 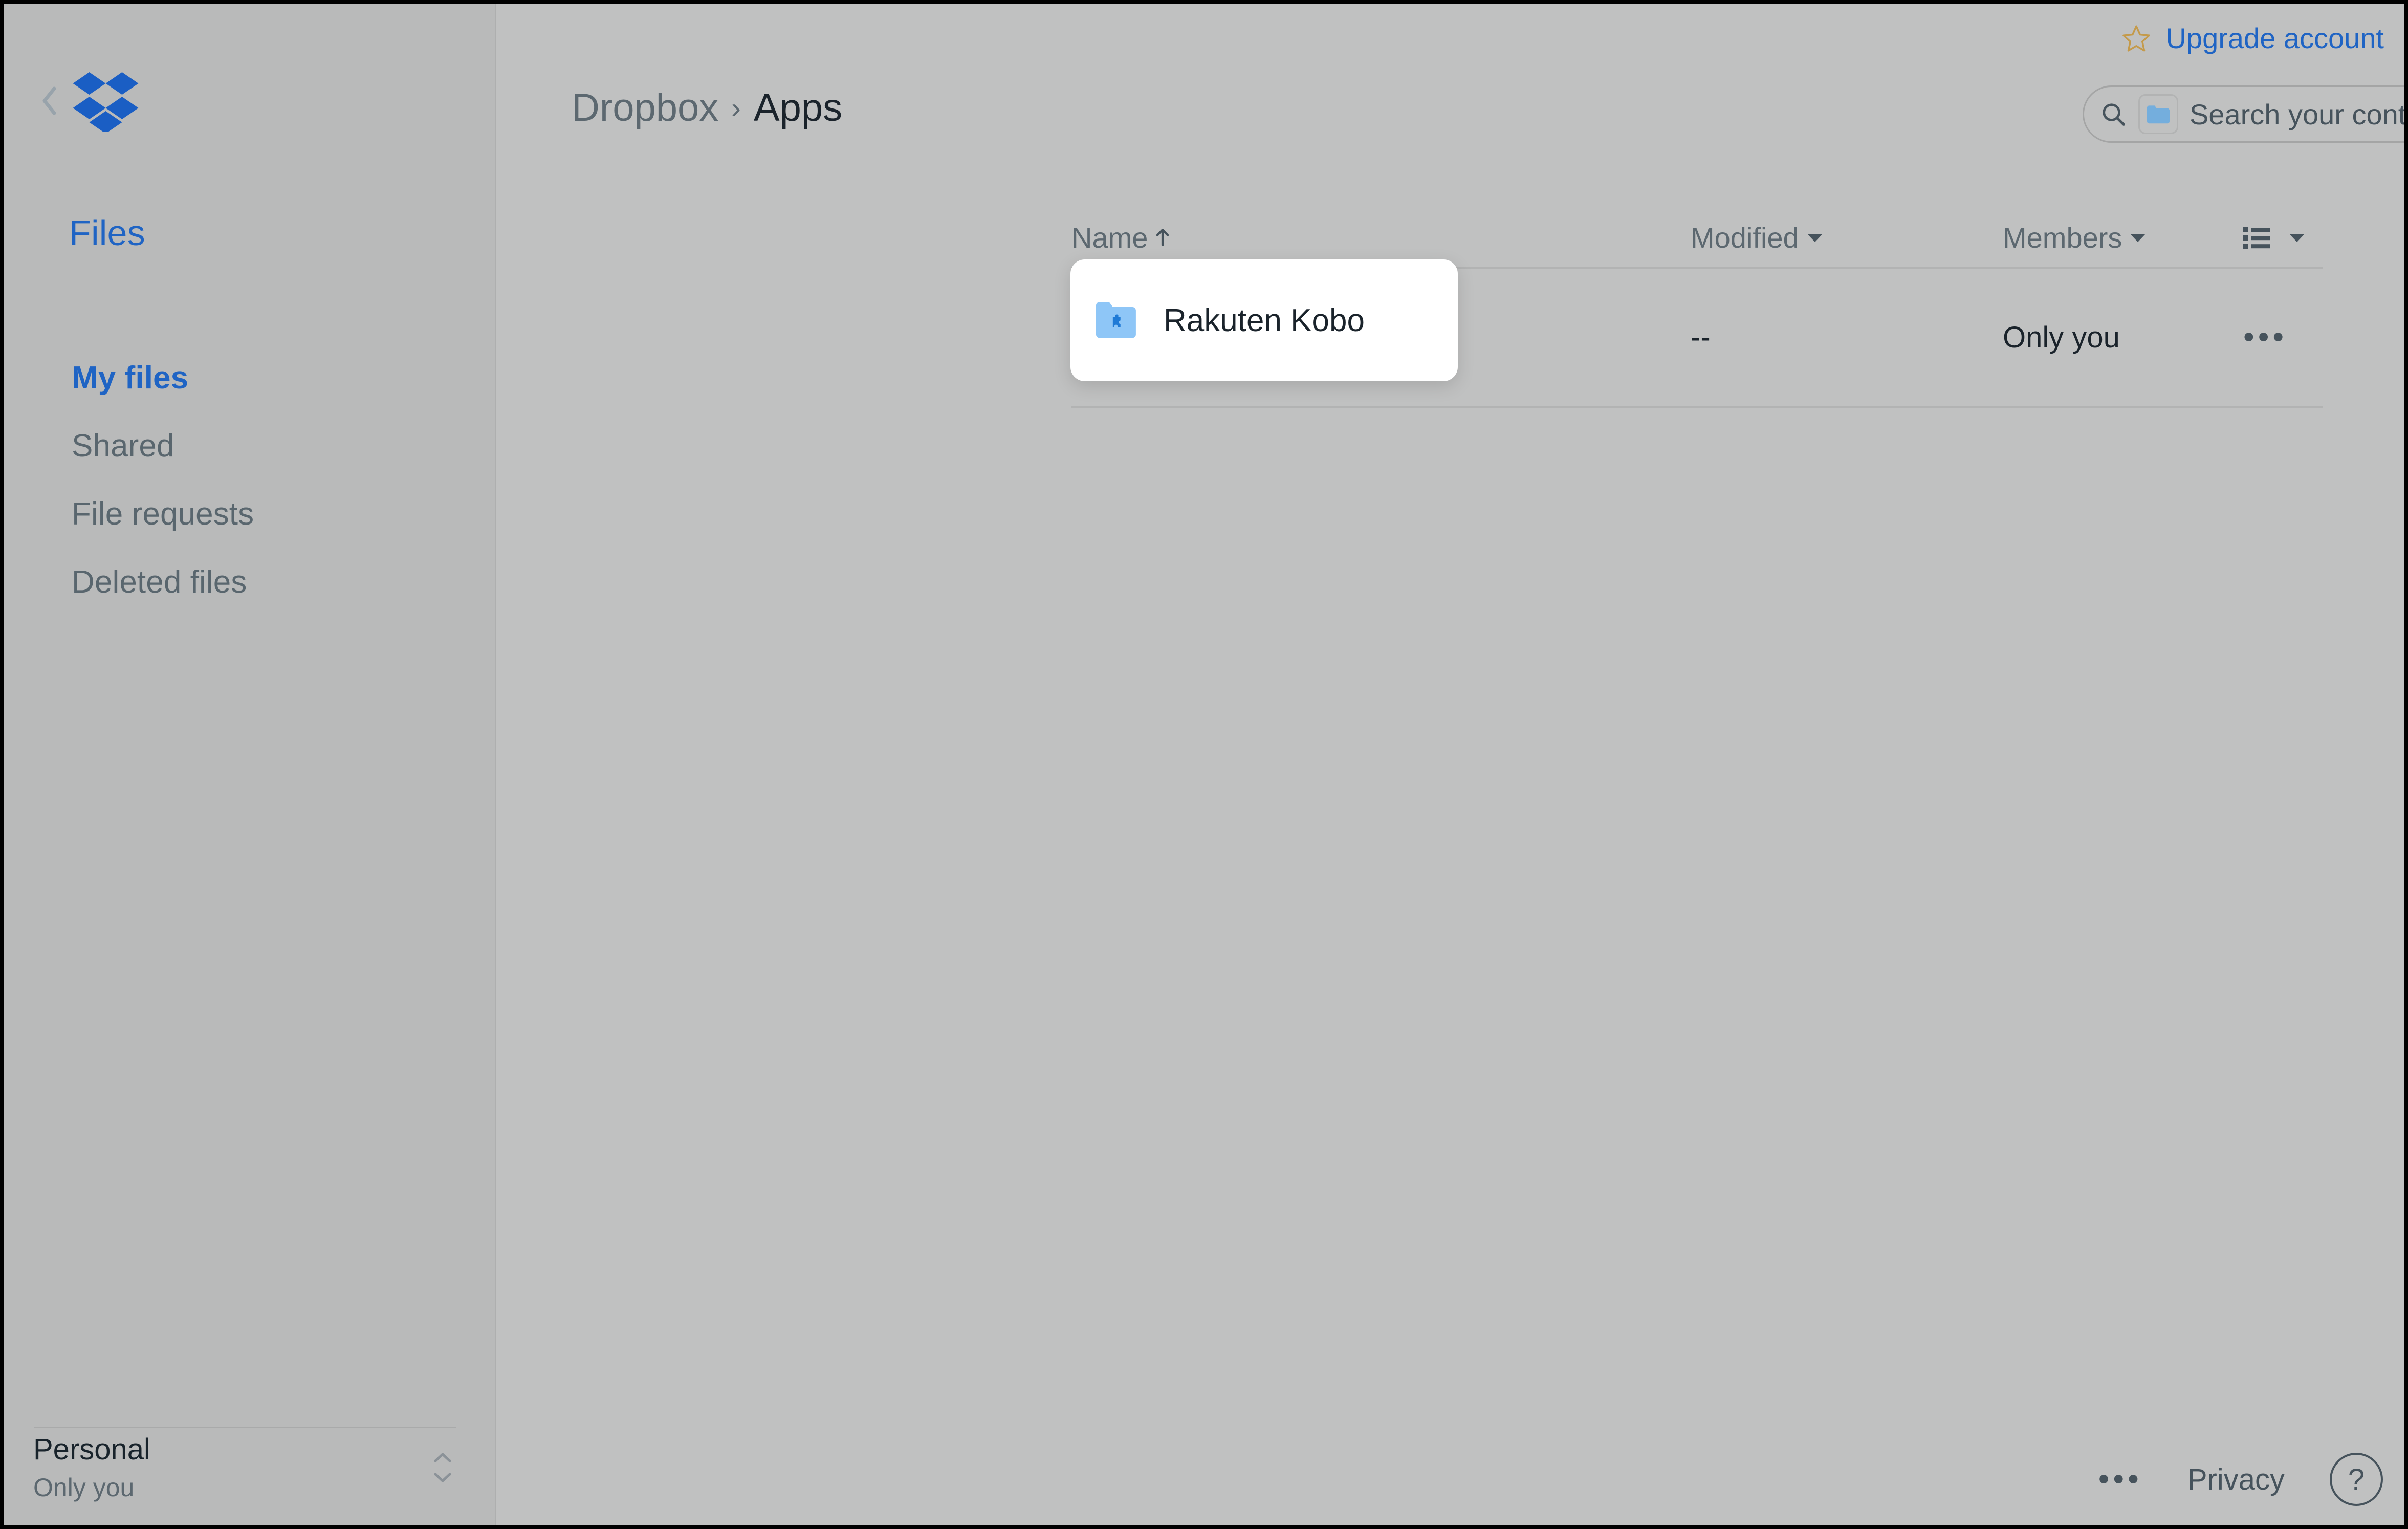 What do you see at coordinates (1109, 238) in the screenshot?
I see `column-header-name-label: Name` at bounding box center [1109, 238].